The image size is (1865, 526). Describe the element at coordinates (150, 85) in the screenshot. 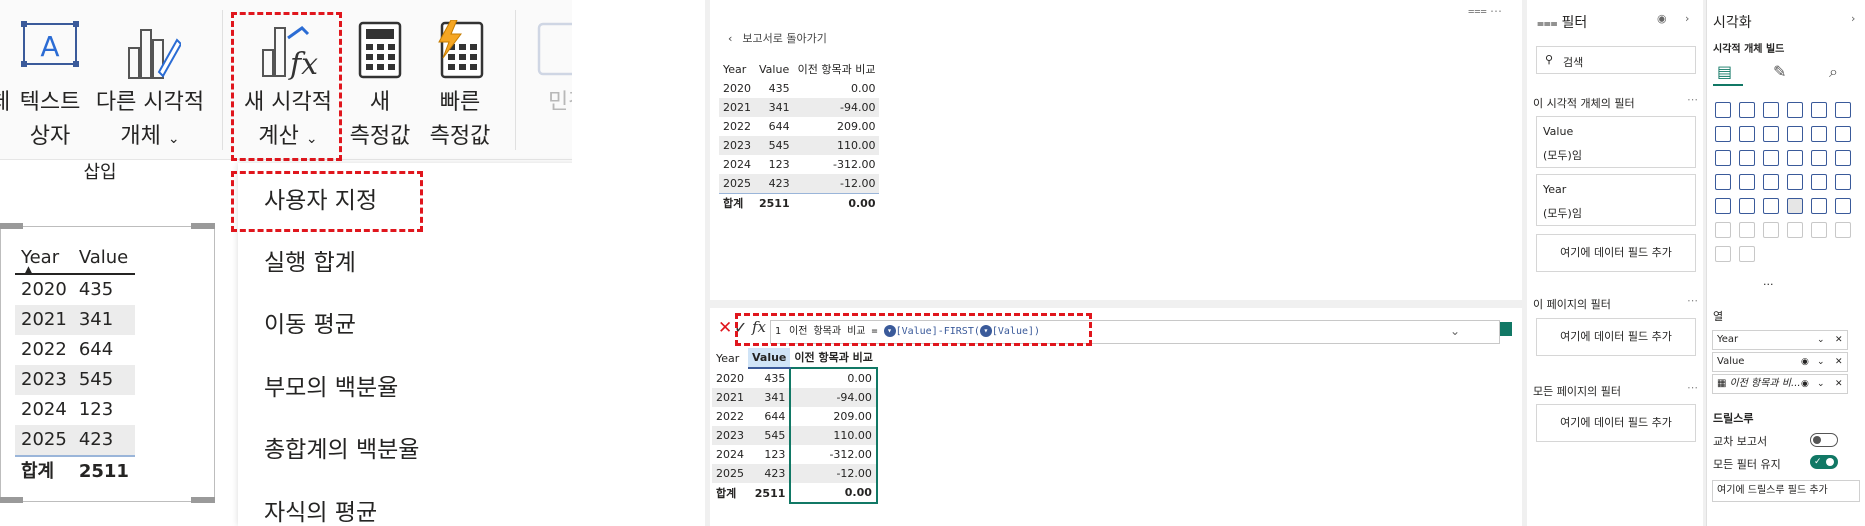

I see `other-visual-button: 다른 시각적 개체 ⌄` at that location.